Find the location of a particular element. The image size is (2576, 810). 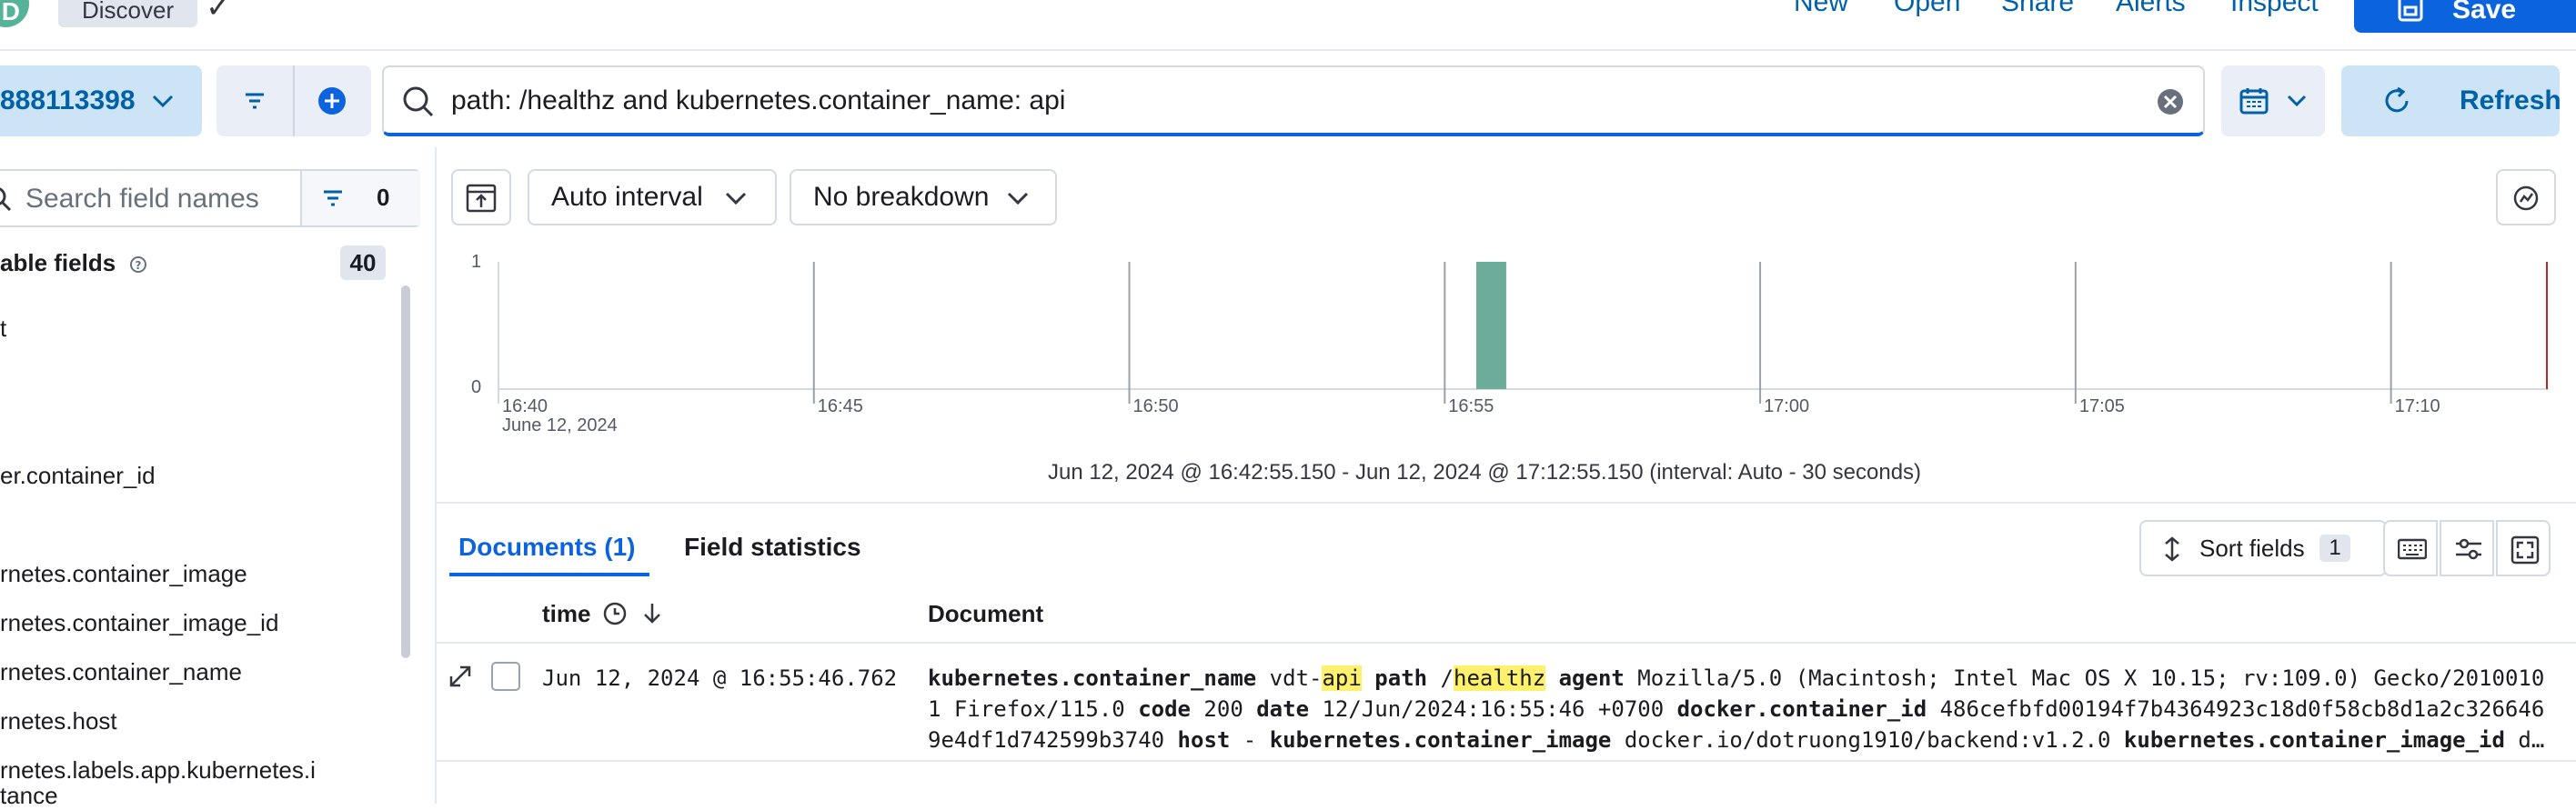

x-tick-label: 17:00 is located at coordinates (1786, 406).